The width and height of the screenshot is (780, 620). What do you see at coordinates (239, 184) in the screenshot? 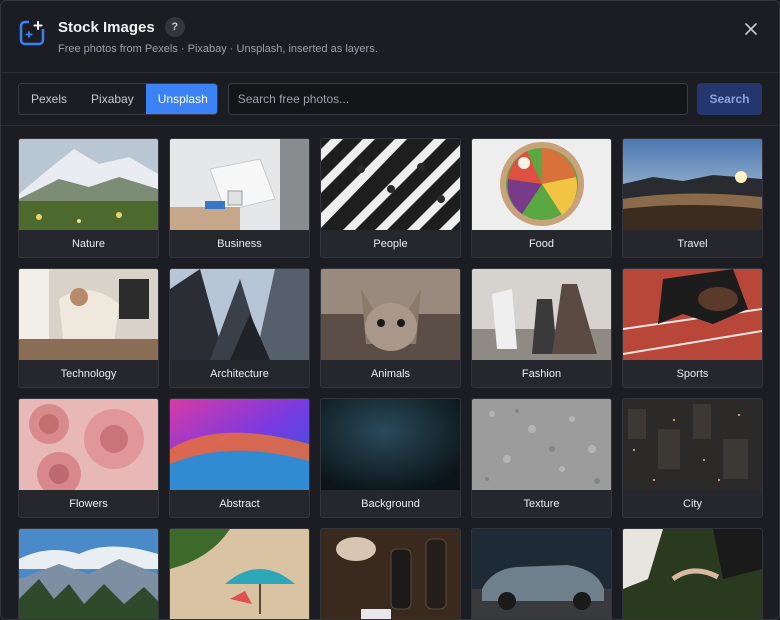
I see `business-thumbnail` at bounding box center [239, 184].